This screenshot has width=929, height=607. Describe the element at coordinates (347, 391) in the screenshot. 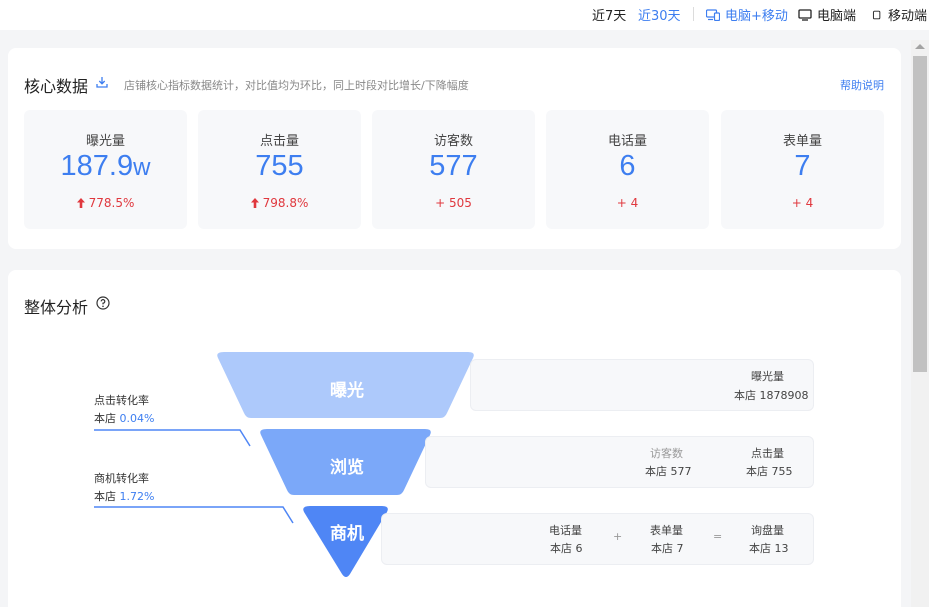

I see `stage-label-exposure: 曝光` at that location.